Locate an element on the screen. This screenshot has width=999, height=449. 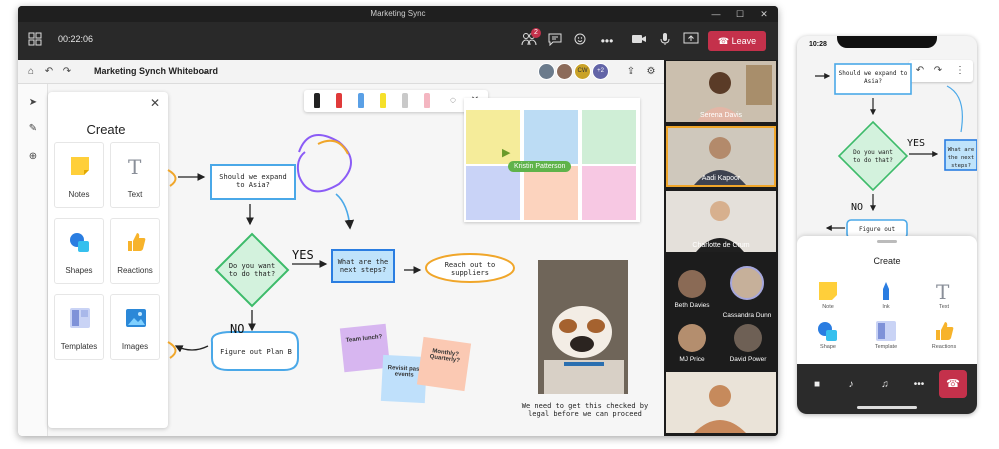
phone-hangup-icon: ☎ is located at coordinates (724, 41).